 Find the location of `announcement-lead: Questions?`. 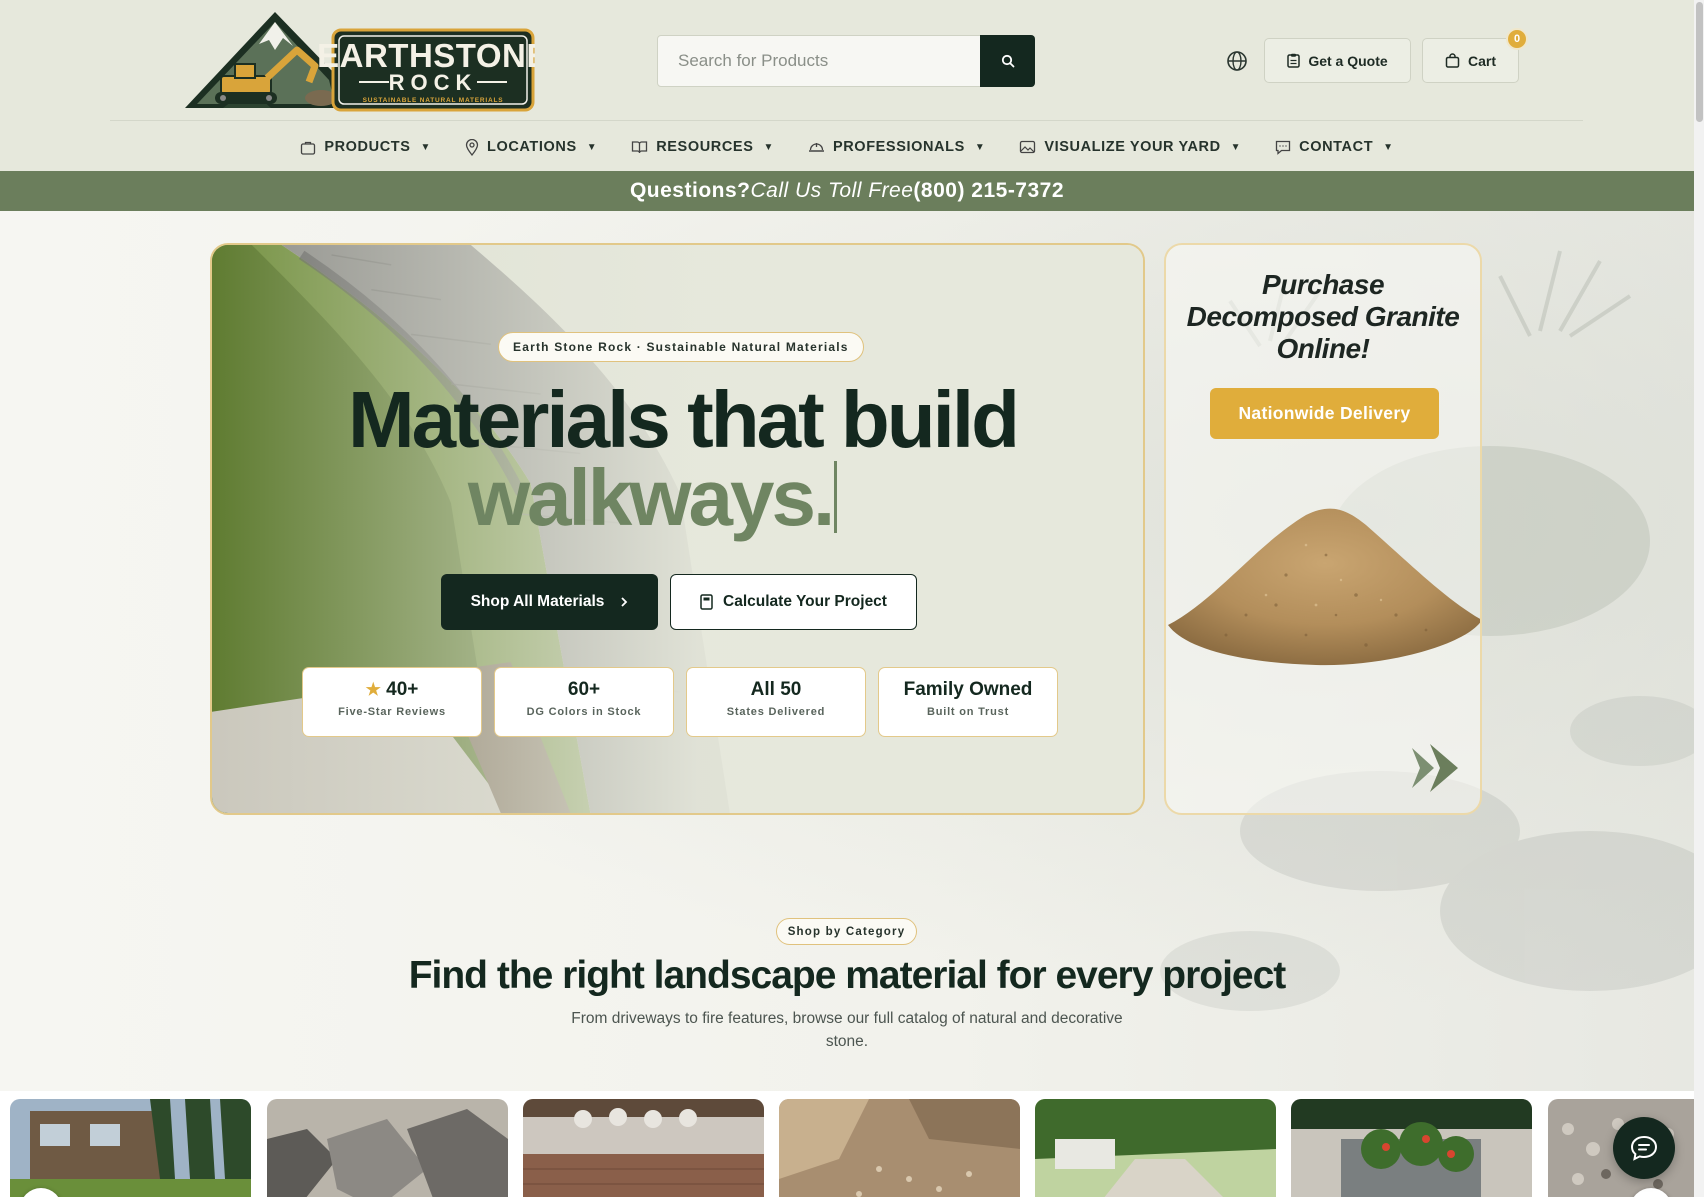

announcement-lead: Questions? is located at coordinates (690, 190).